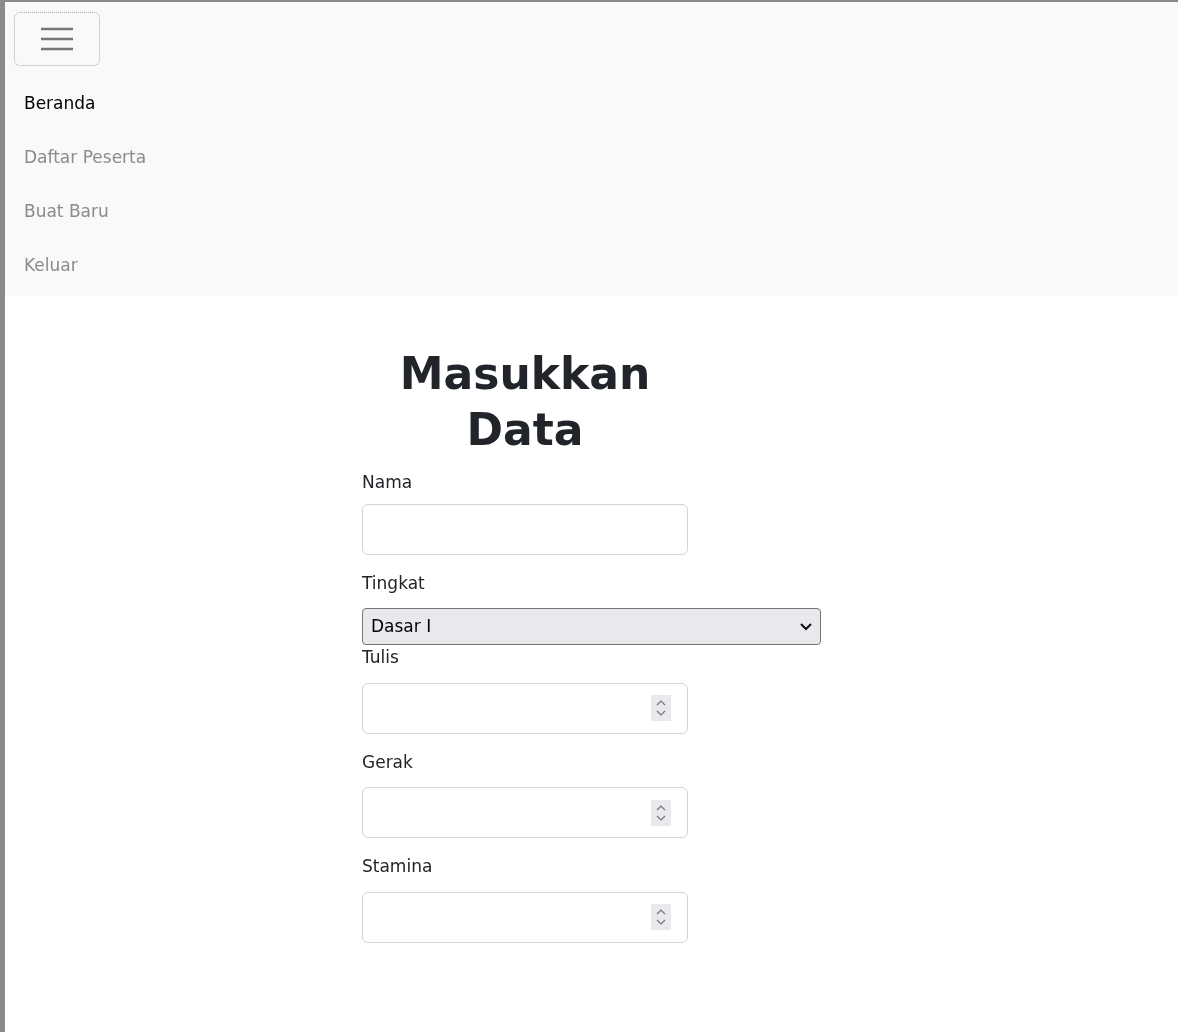  I want to click on nav-link: Keluar, so click(51, 265).